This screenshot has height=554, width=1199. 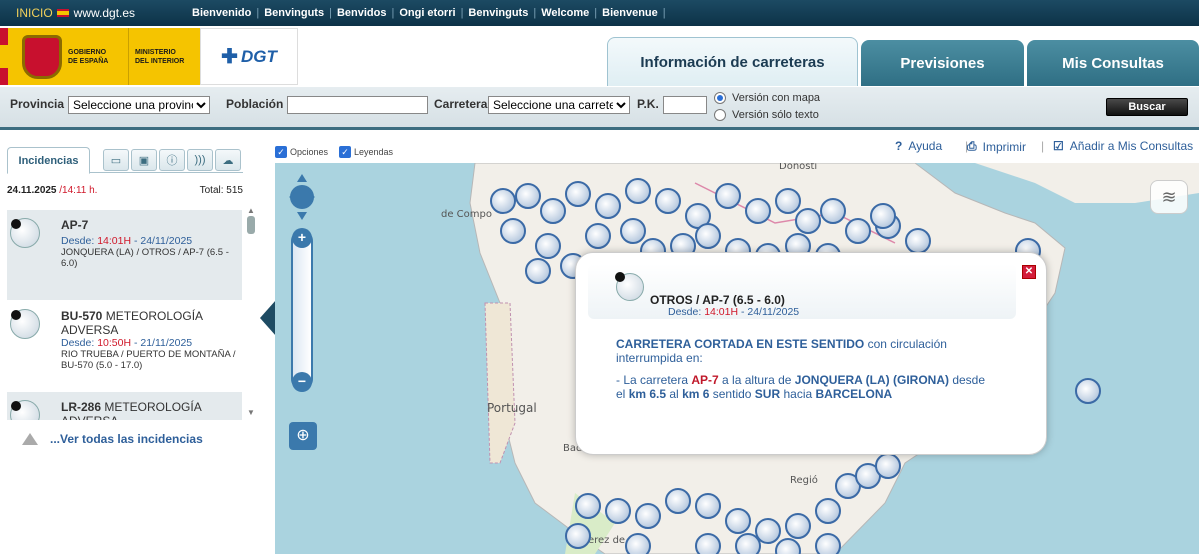 I want to click on camera-icon: ▭, so click(x=116, y=160).